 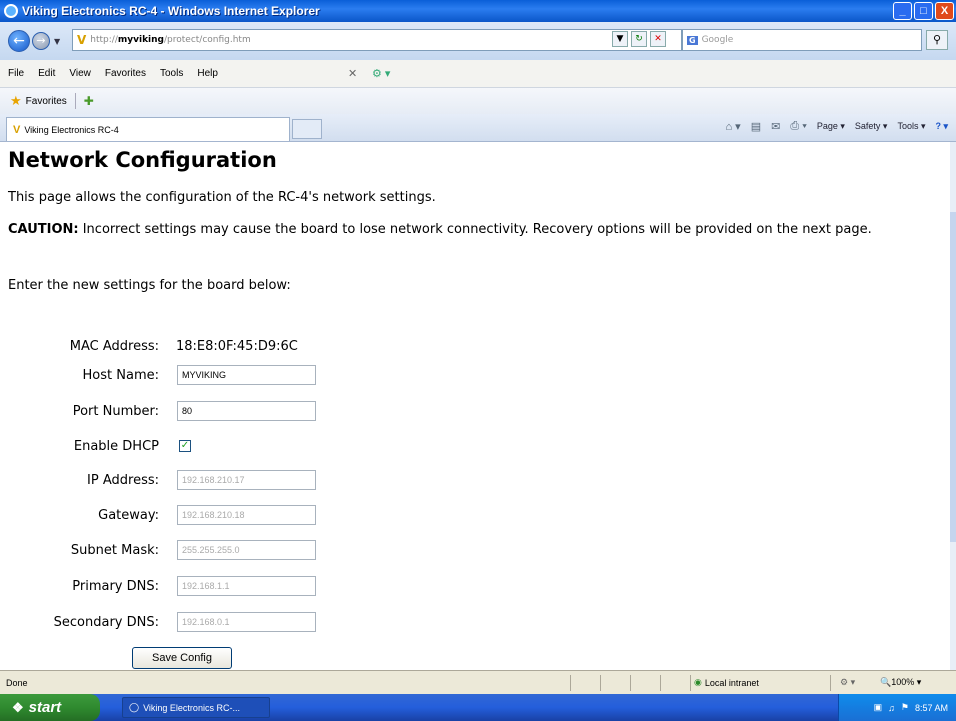 I want to click on ie-logo-icon, so click(x=11, y=11).